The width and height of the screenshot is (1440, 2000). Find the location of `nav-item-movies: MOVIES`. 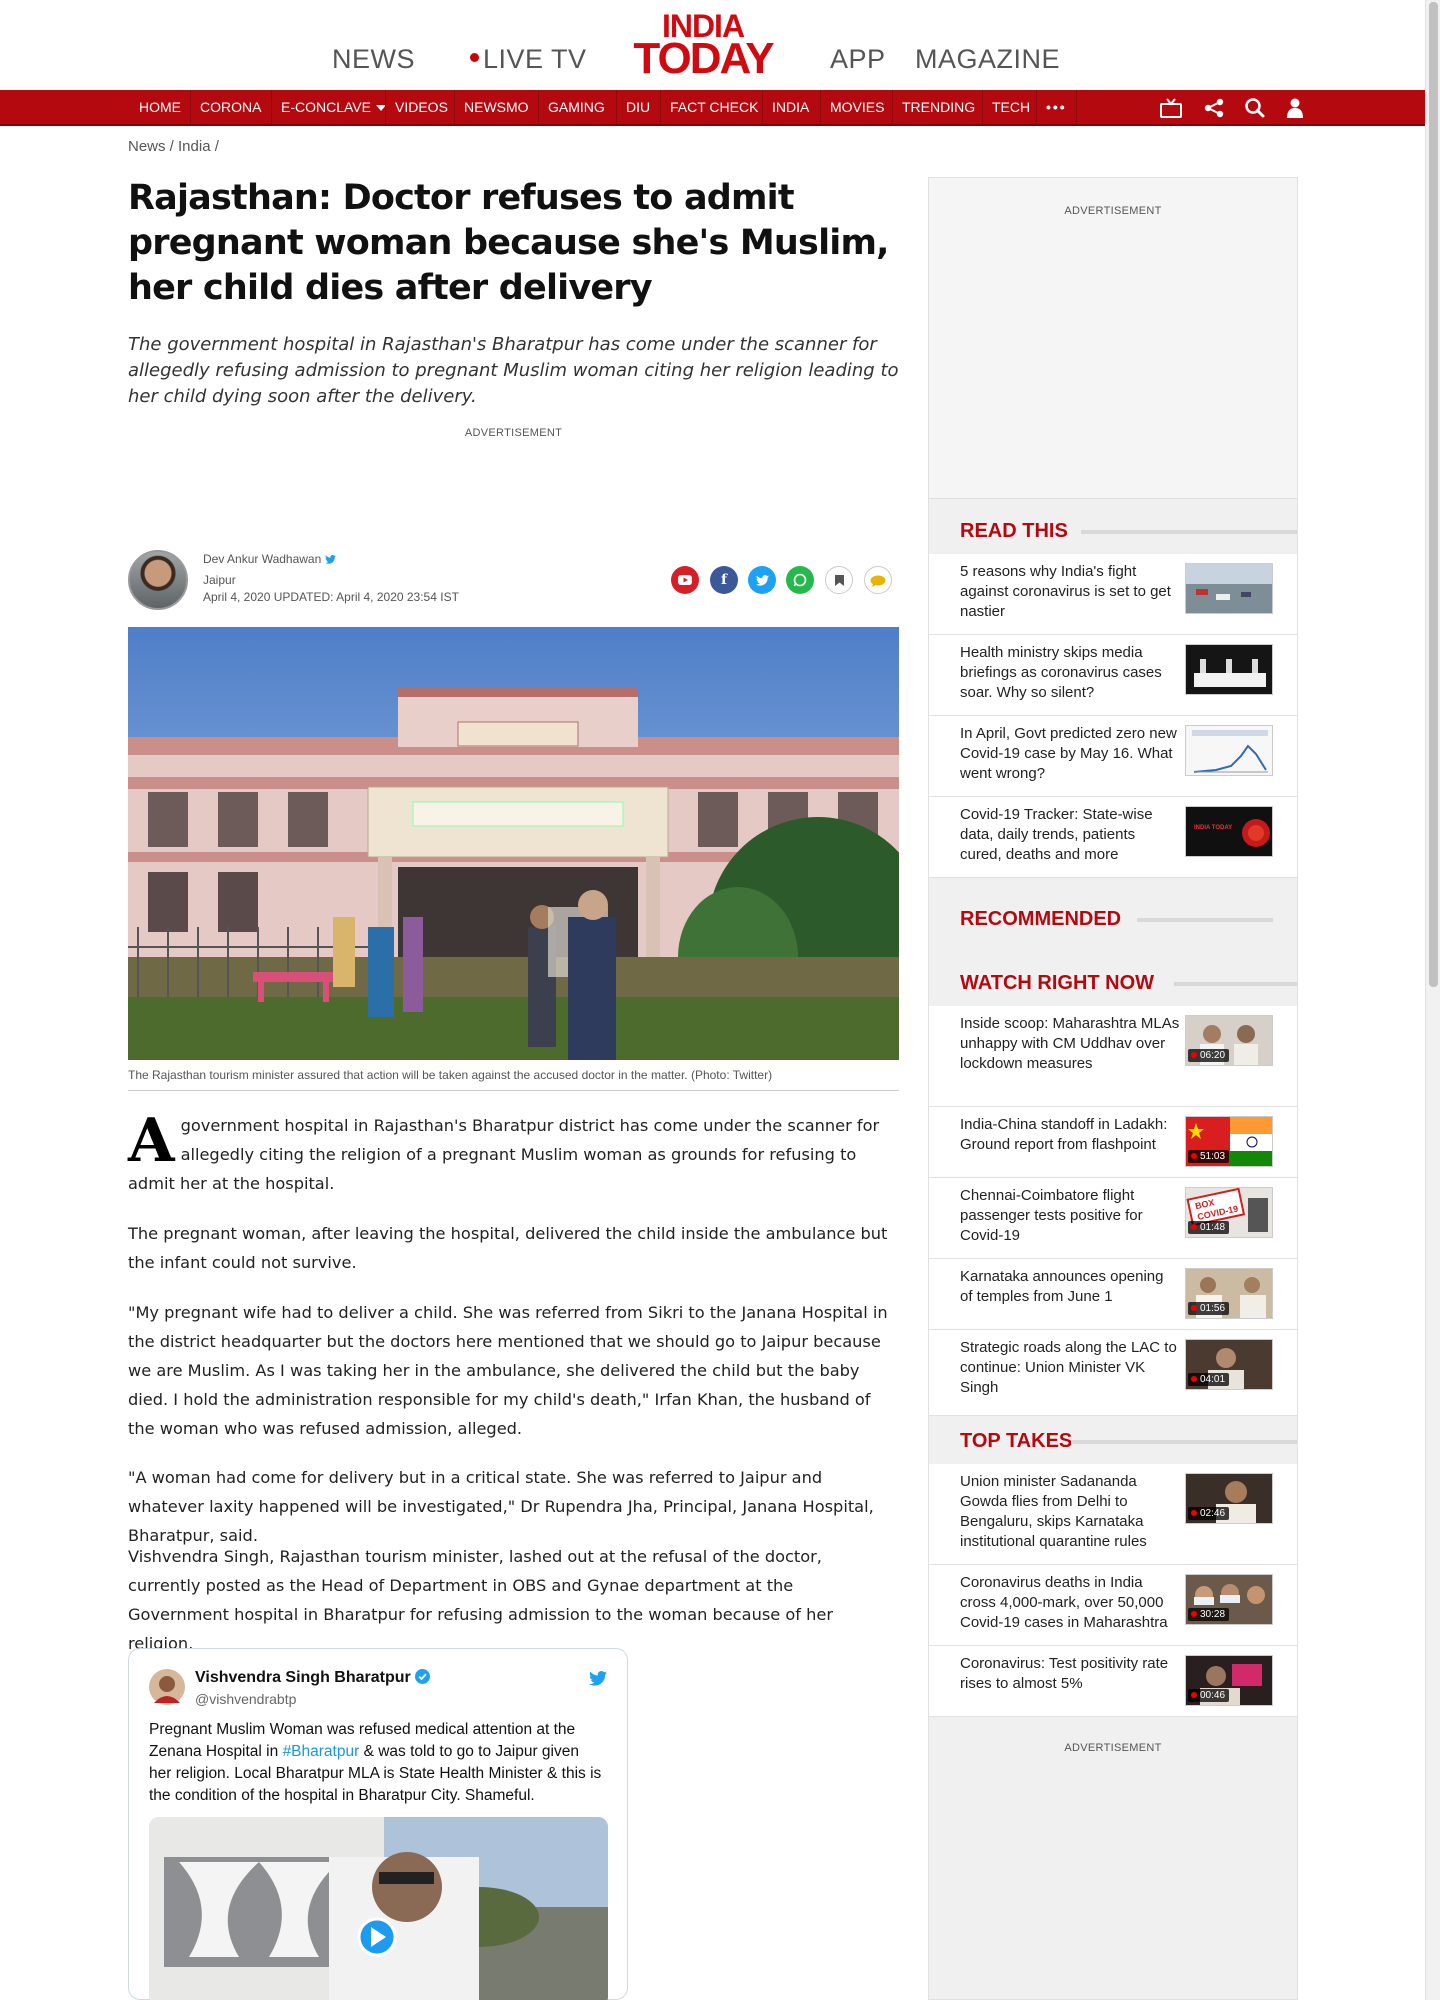

nav-item-movies: MOVIES is located at coordinates (856, 107).